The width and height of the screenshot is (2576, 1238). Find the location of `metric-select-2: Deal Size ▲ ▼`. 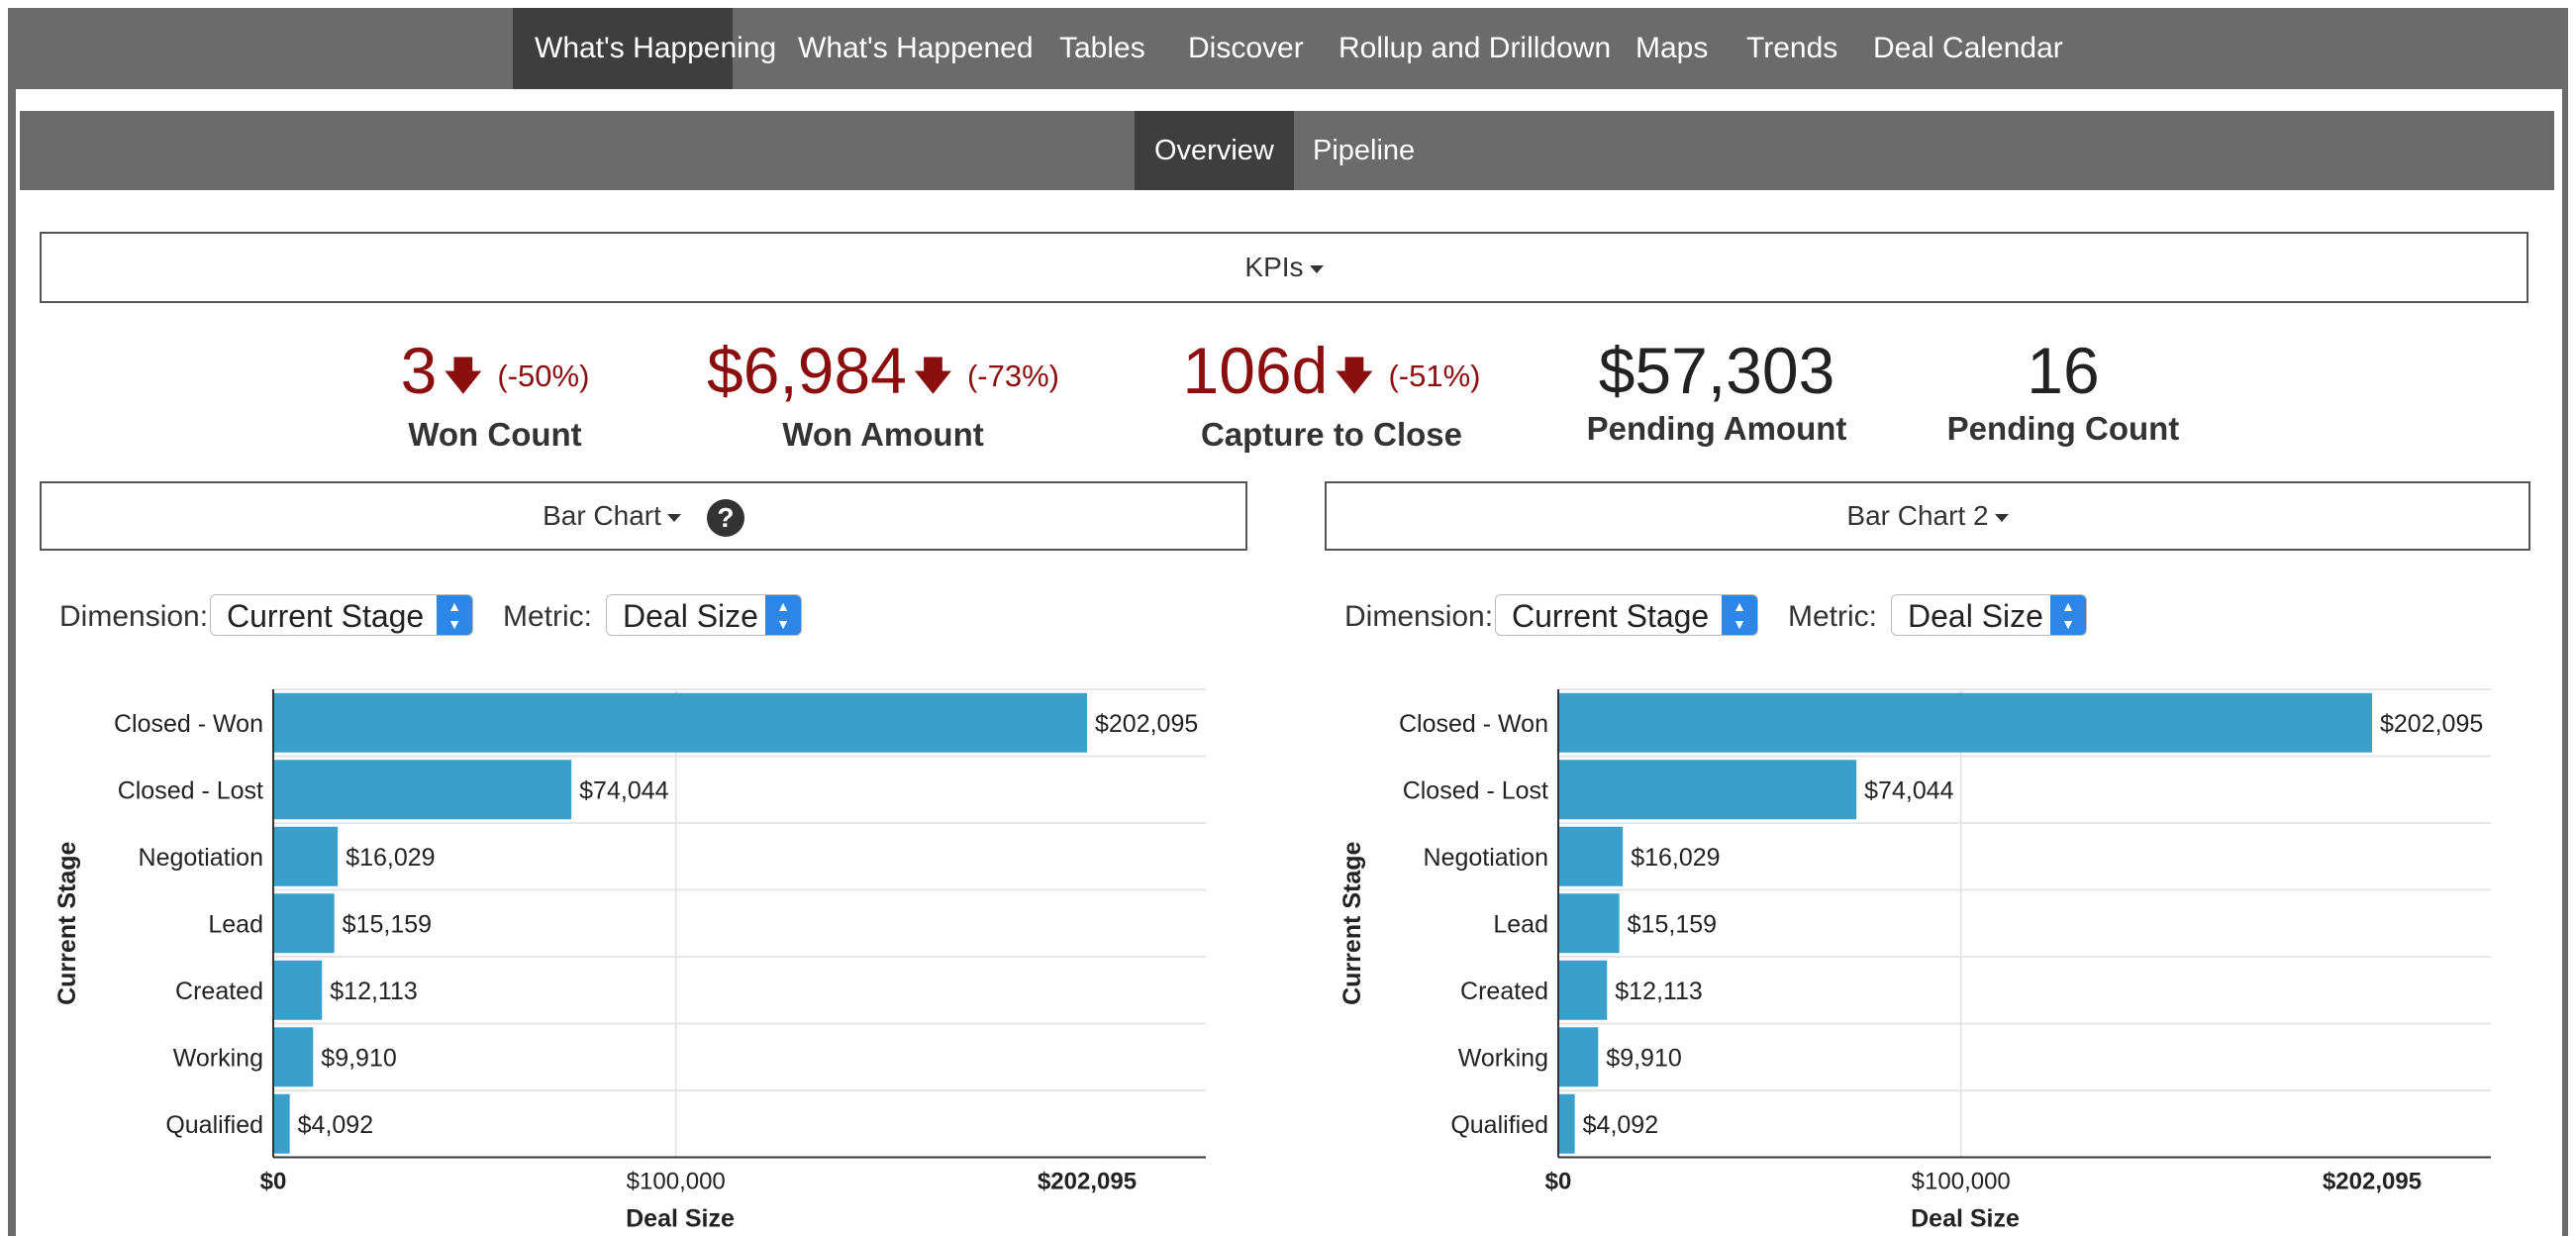

metric-select-2: Deal Size ▲ ▼ is located at coordinates (1989, 615).